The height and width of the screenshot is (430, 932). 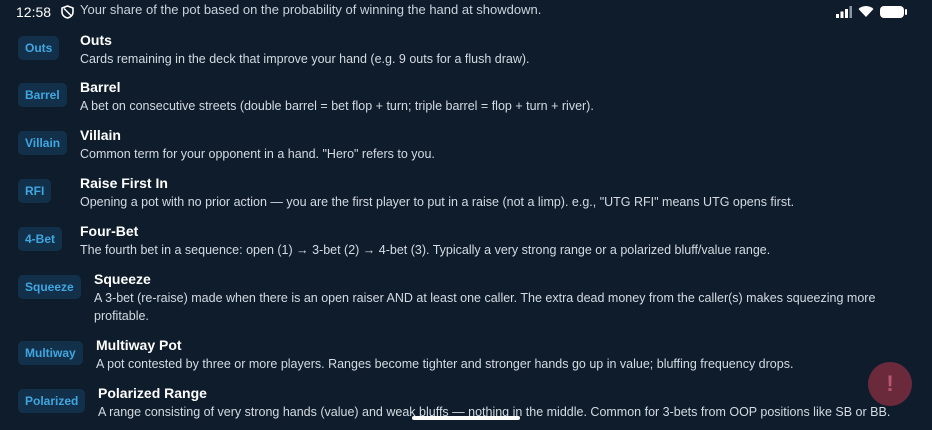 What do you see at coordinates (139, 345) in the screenshot?
I see `term-title: Multiway Pot` at bounding box center [139, 345].